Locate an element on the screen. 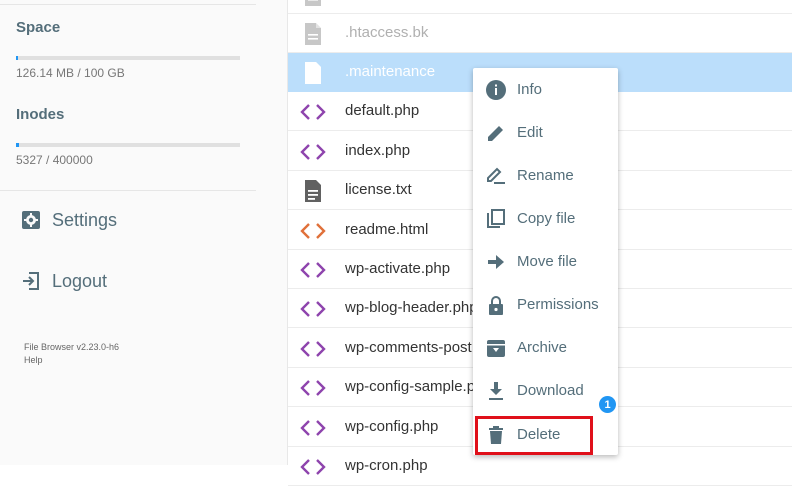 This screenshot has width=792, height=486. lock-icon is located at coordinates (496, 305).